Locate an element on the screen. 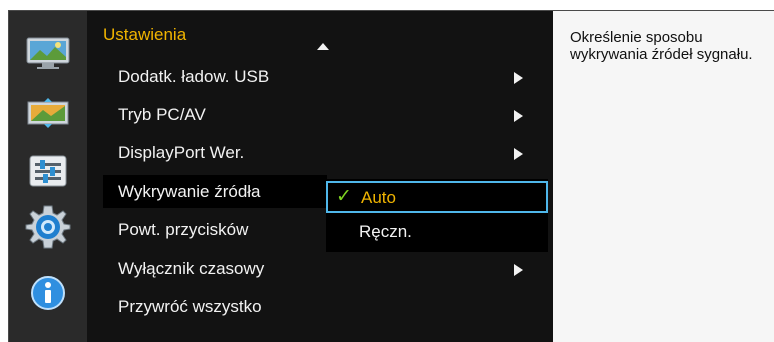 This screenshot has width=774, height=342. source-detection-submenu: ✓ Auto Ręczn. is located at coordinates (437, 215).